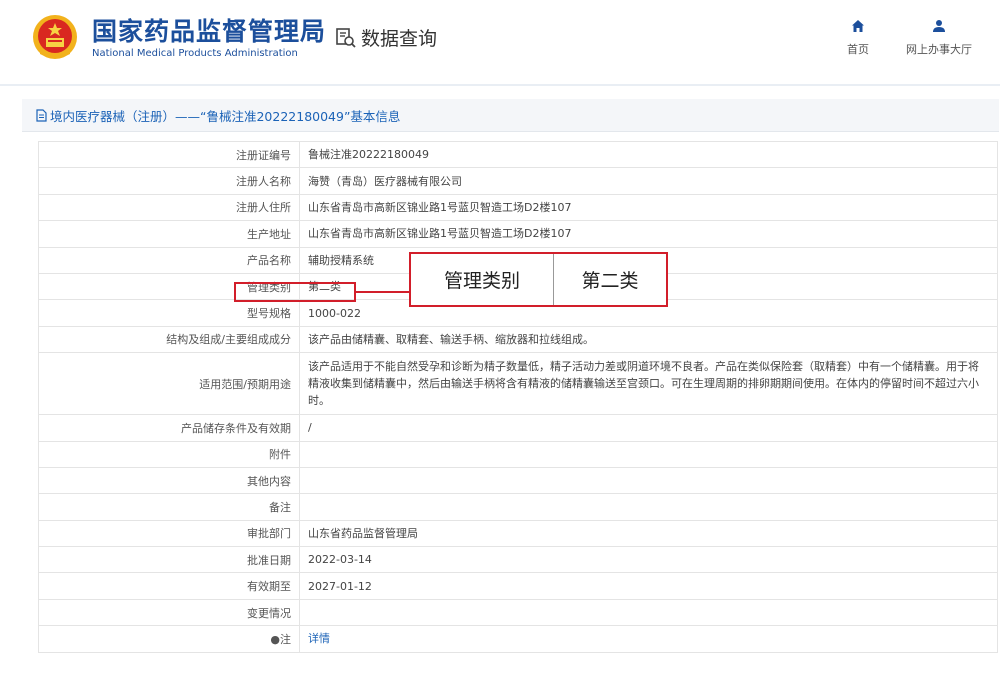 This screenshot has height=684, width=1000. I want to click on table-row: 有效期至 2027-01-12, so click(518, 586).